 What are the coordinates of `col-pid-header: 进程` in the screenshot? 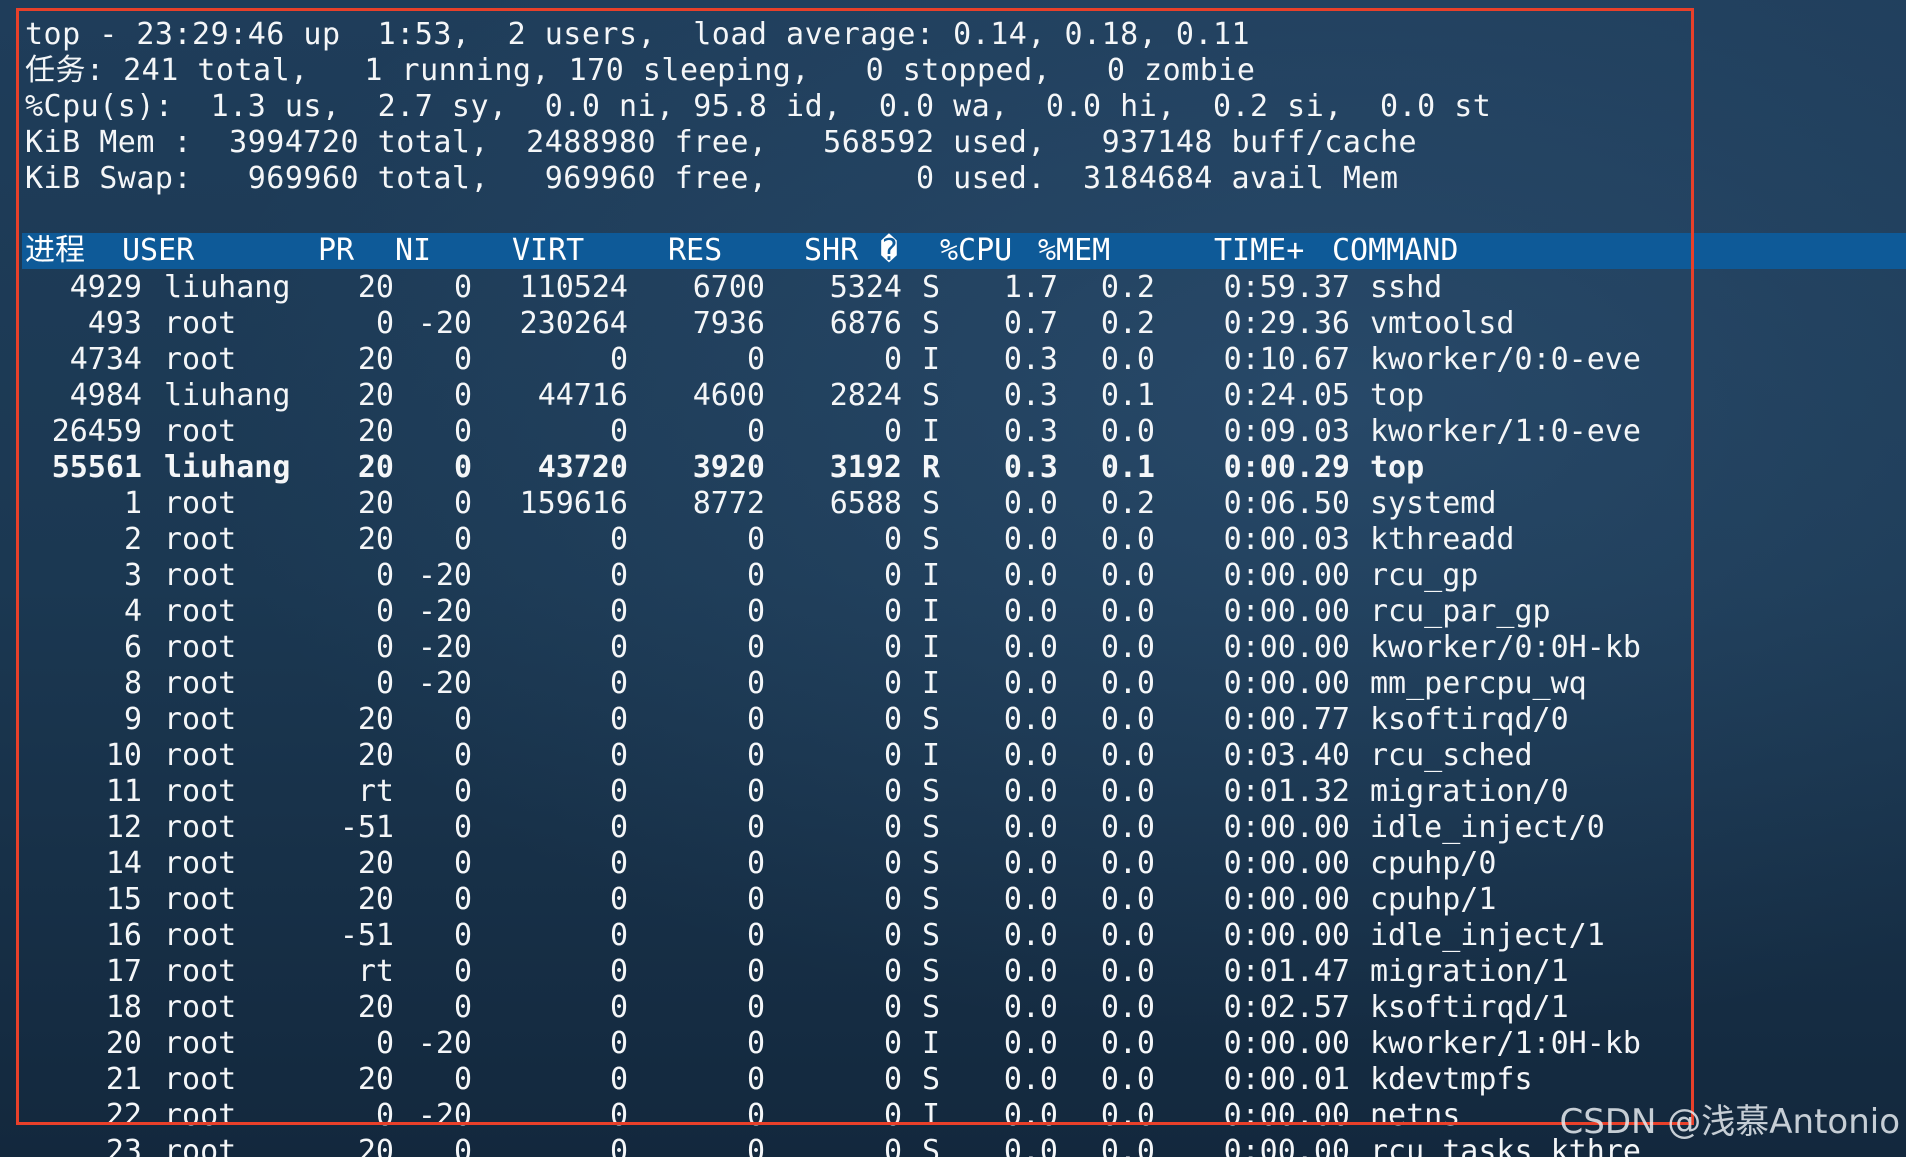 It's located at (55, 250).